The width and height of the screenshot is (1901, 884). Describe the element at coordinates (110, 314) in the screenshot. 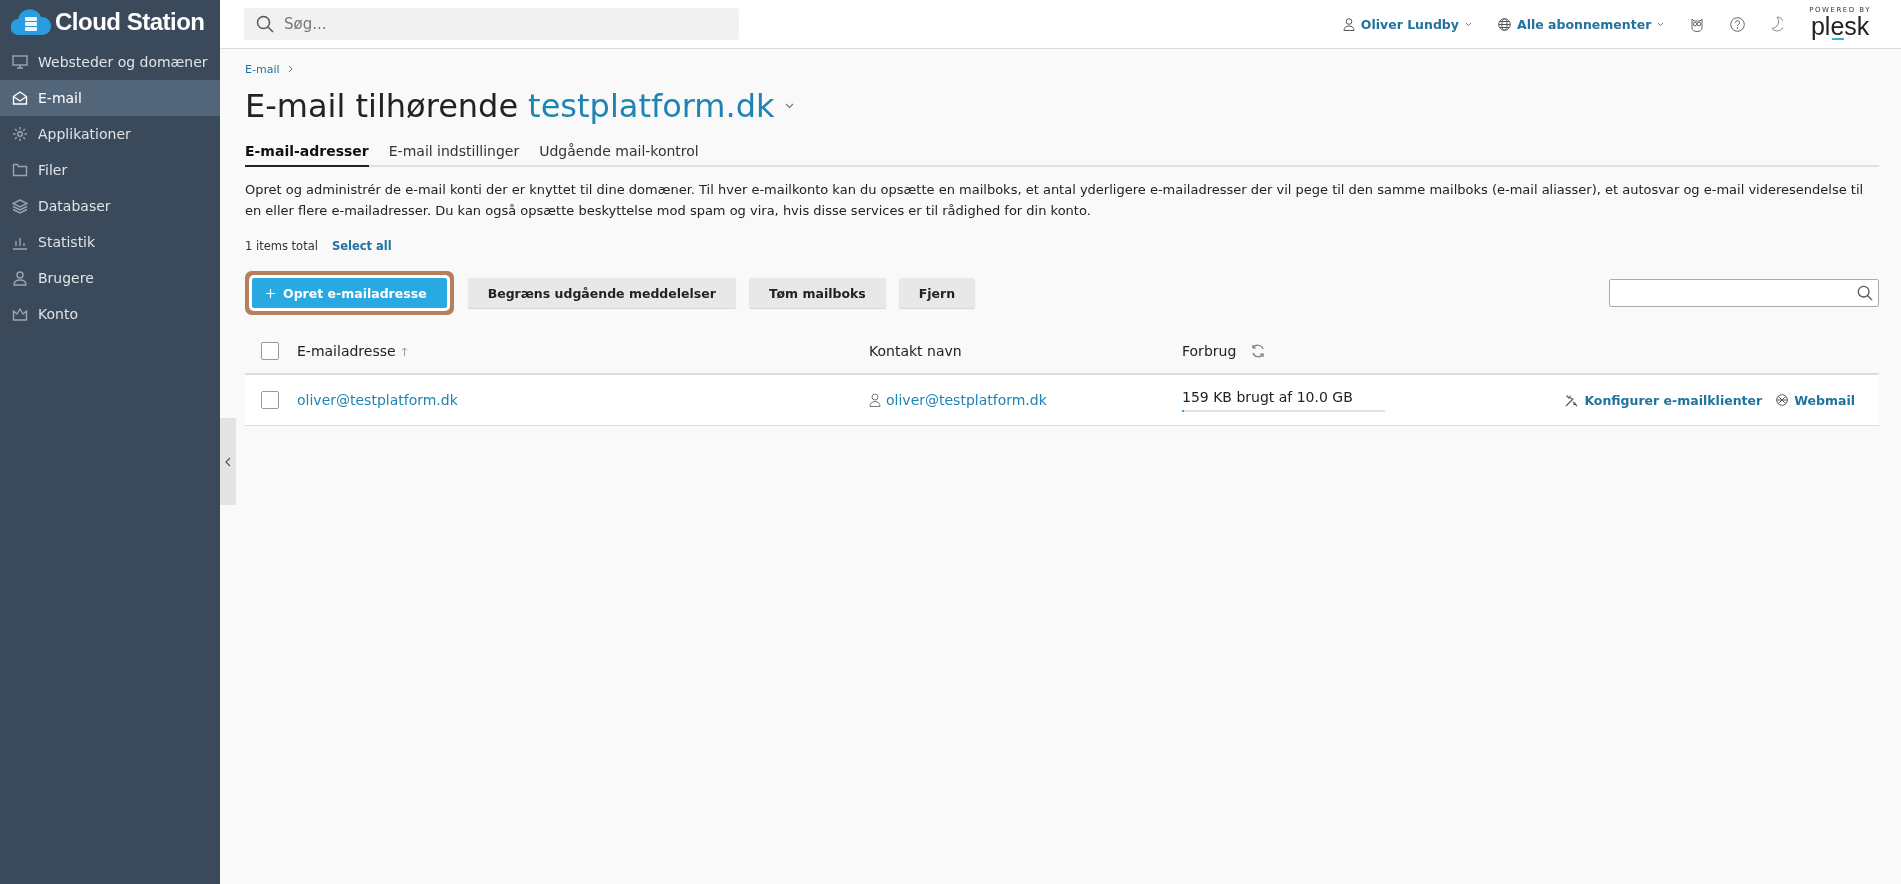

I see `sidebar-item: Konto` at that location.